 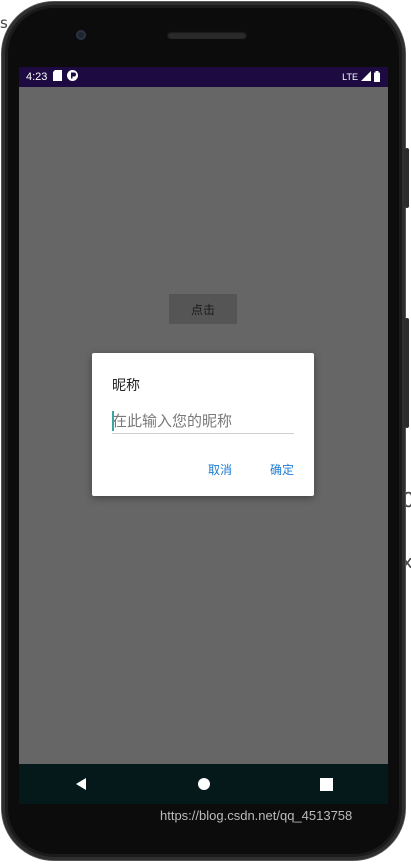 I want to click on power-button, so click(x=407, y=178).